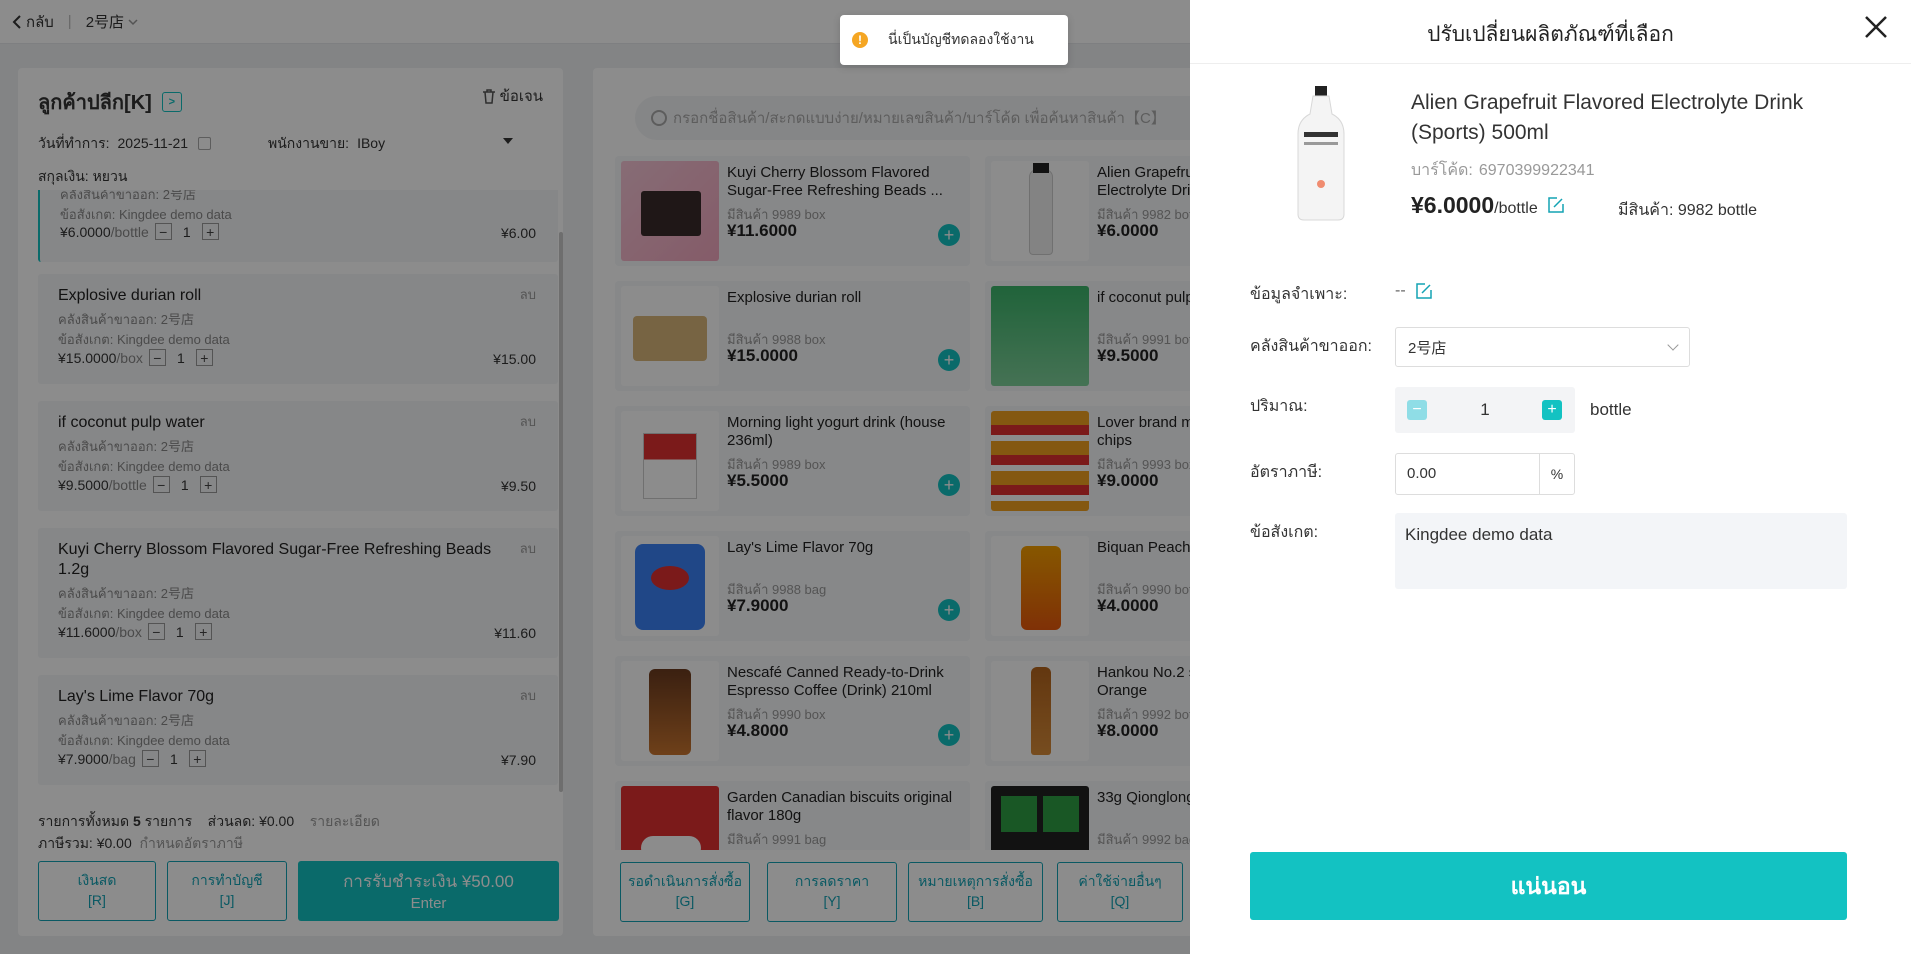 Image resolution: width=1911 pixels, height=954 pixels. What do you see at coordinates (1468, 474) in the screenshot?
I see `tax-rate-input: 0.00` at bounding box center [1468, 474].